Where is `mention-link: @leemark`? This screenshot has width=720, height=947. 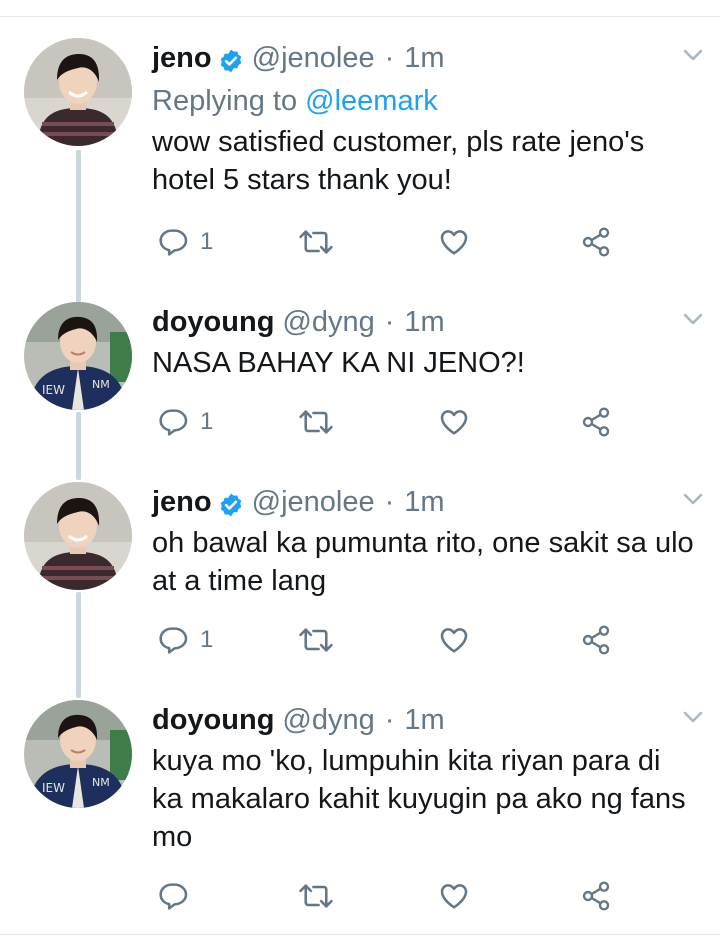
mention-link: @leemark is located at coordinates (371, 101).